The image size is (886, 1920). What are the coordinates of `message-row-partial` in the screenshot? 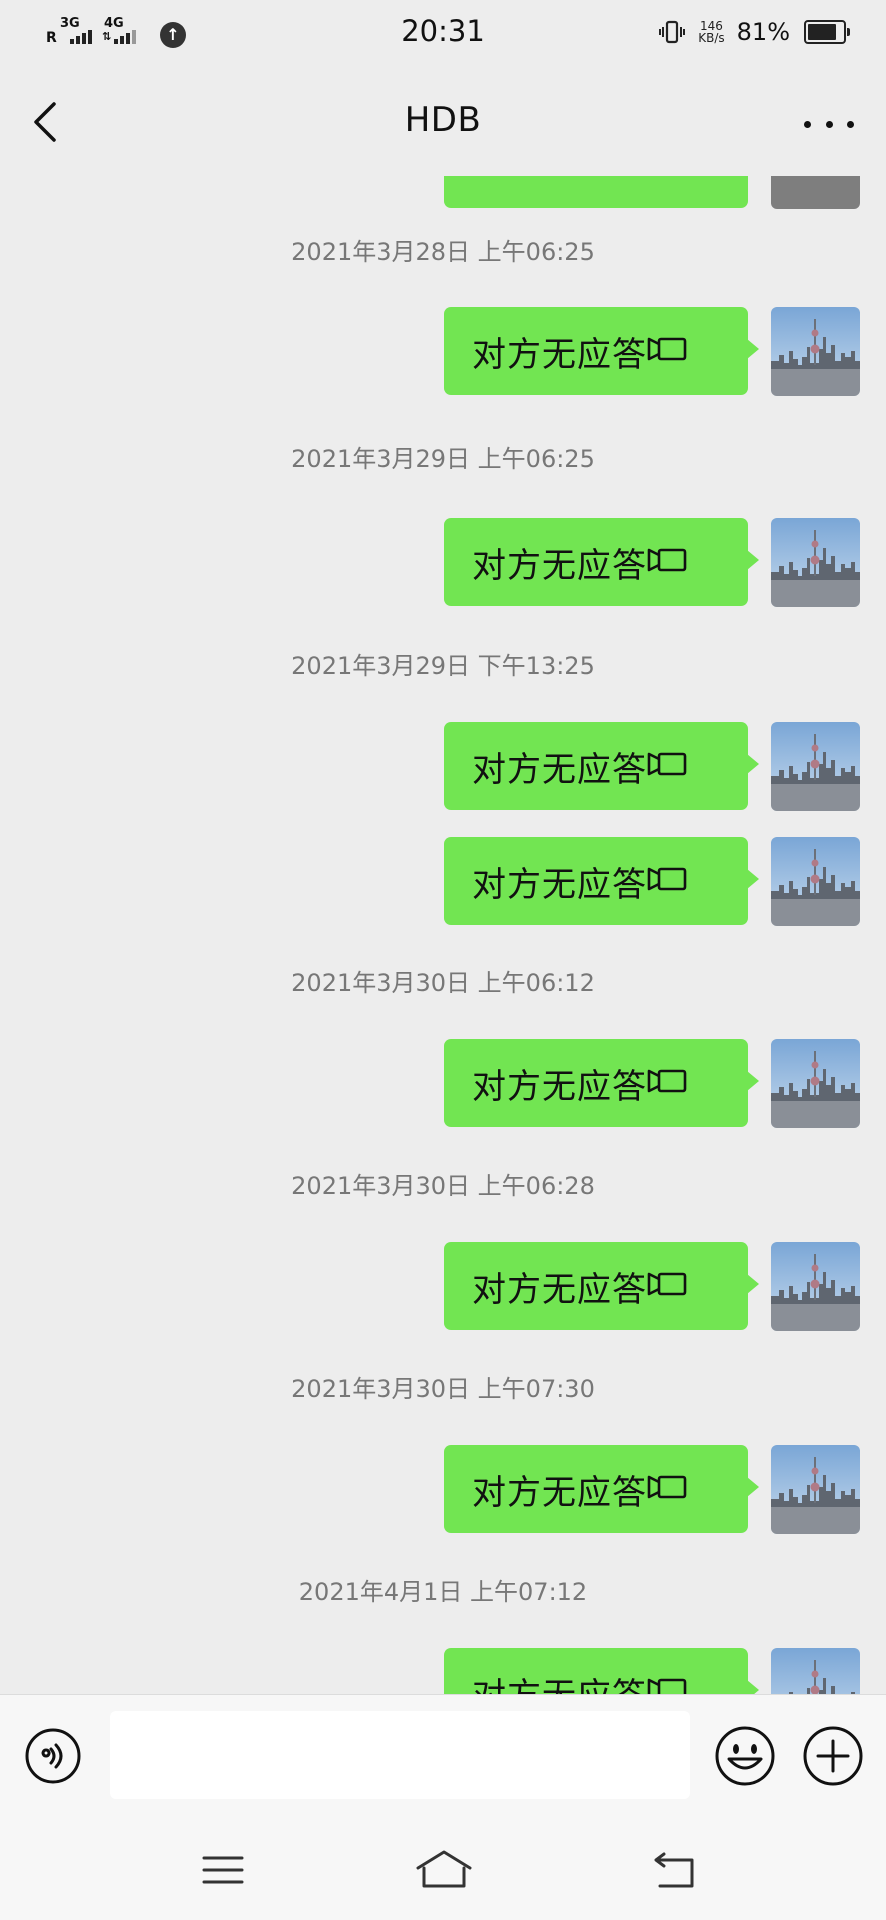 It's located at (443, 192).